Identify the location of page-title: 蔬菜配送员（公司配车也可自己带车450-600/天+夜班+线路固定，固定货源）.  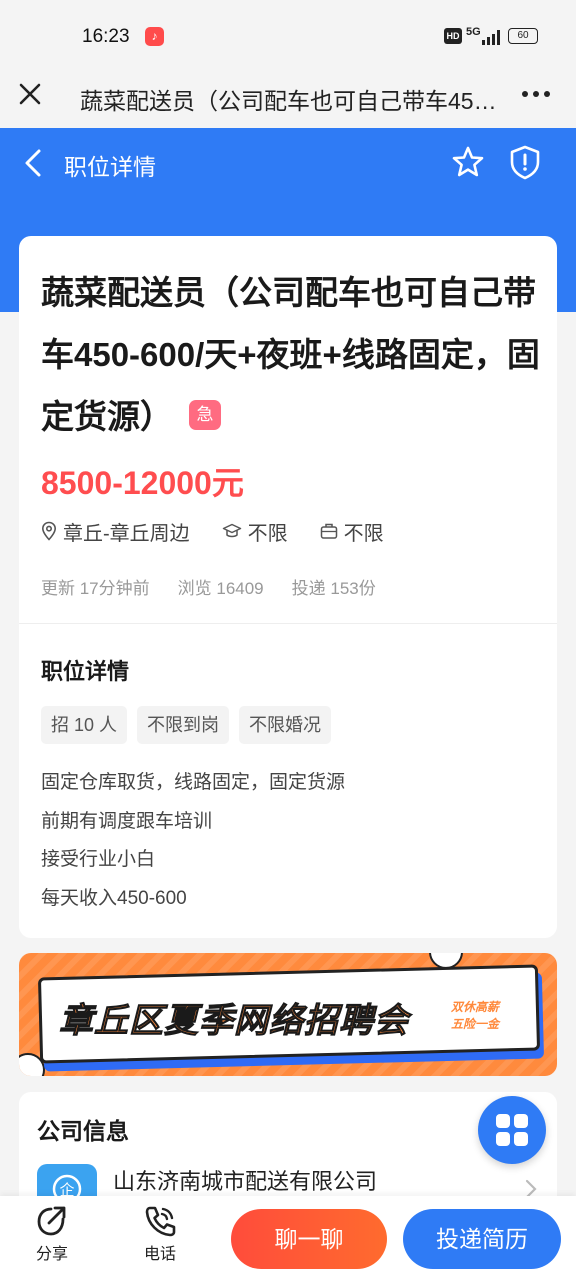
(290, 101).